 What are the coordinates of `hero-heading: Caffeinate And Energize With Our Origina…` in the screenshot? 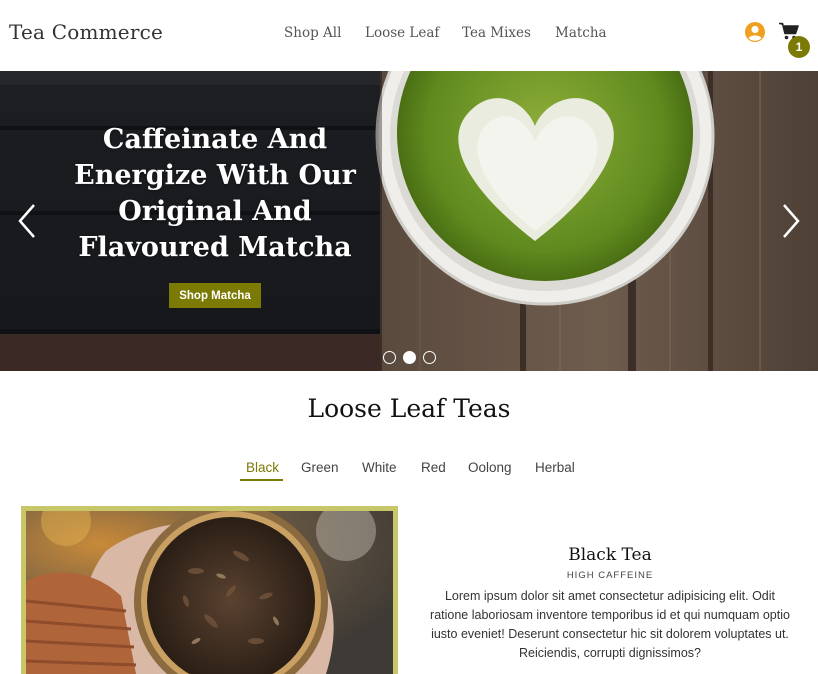 It's located at (215, 193).